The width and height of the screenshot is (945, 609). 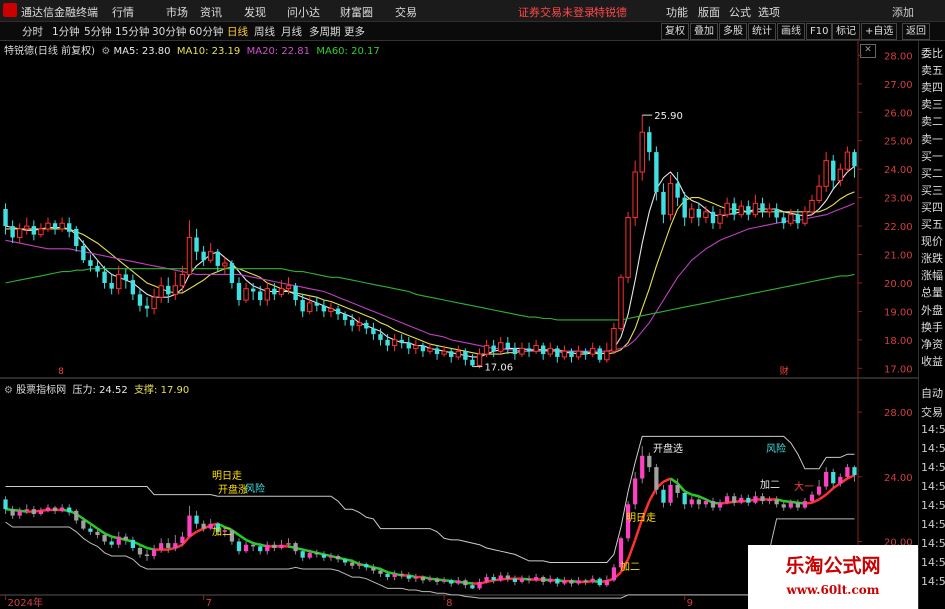 What do you see at coordinates (668, 116) in the screenshot?
I see `high-price-label: 25.90` at bounding box center [668, 116].